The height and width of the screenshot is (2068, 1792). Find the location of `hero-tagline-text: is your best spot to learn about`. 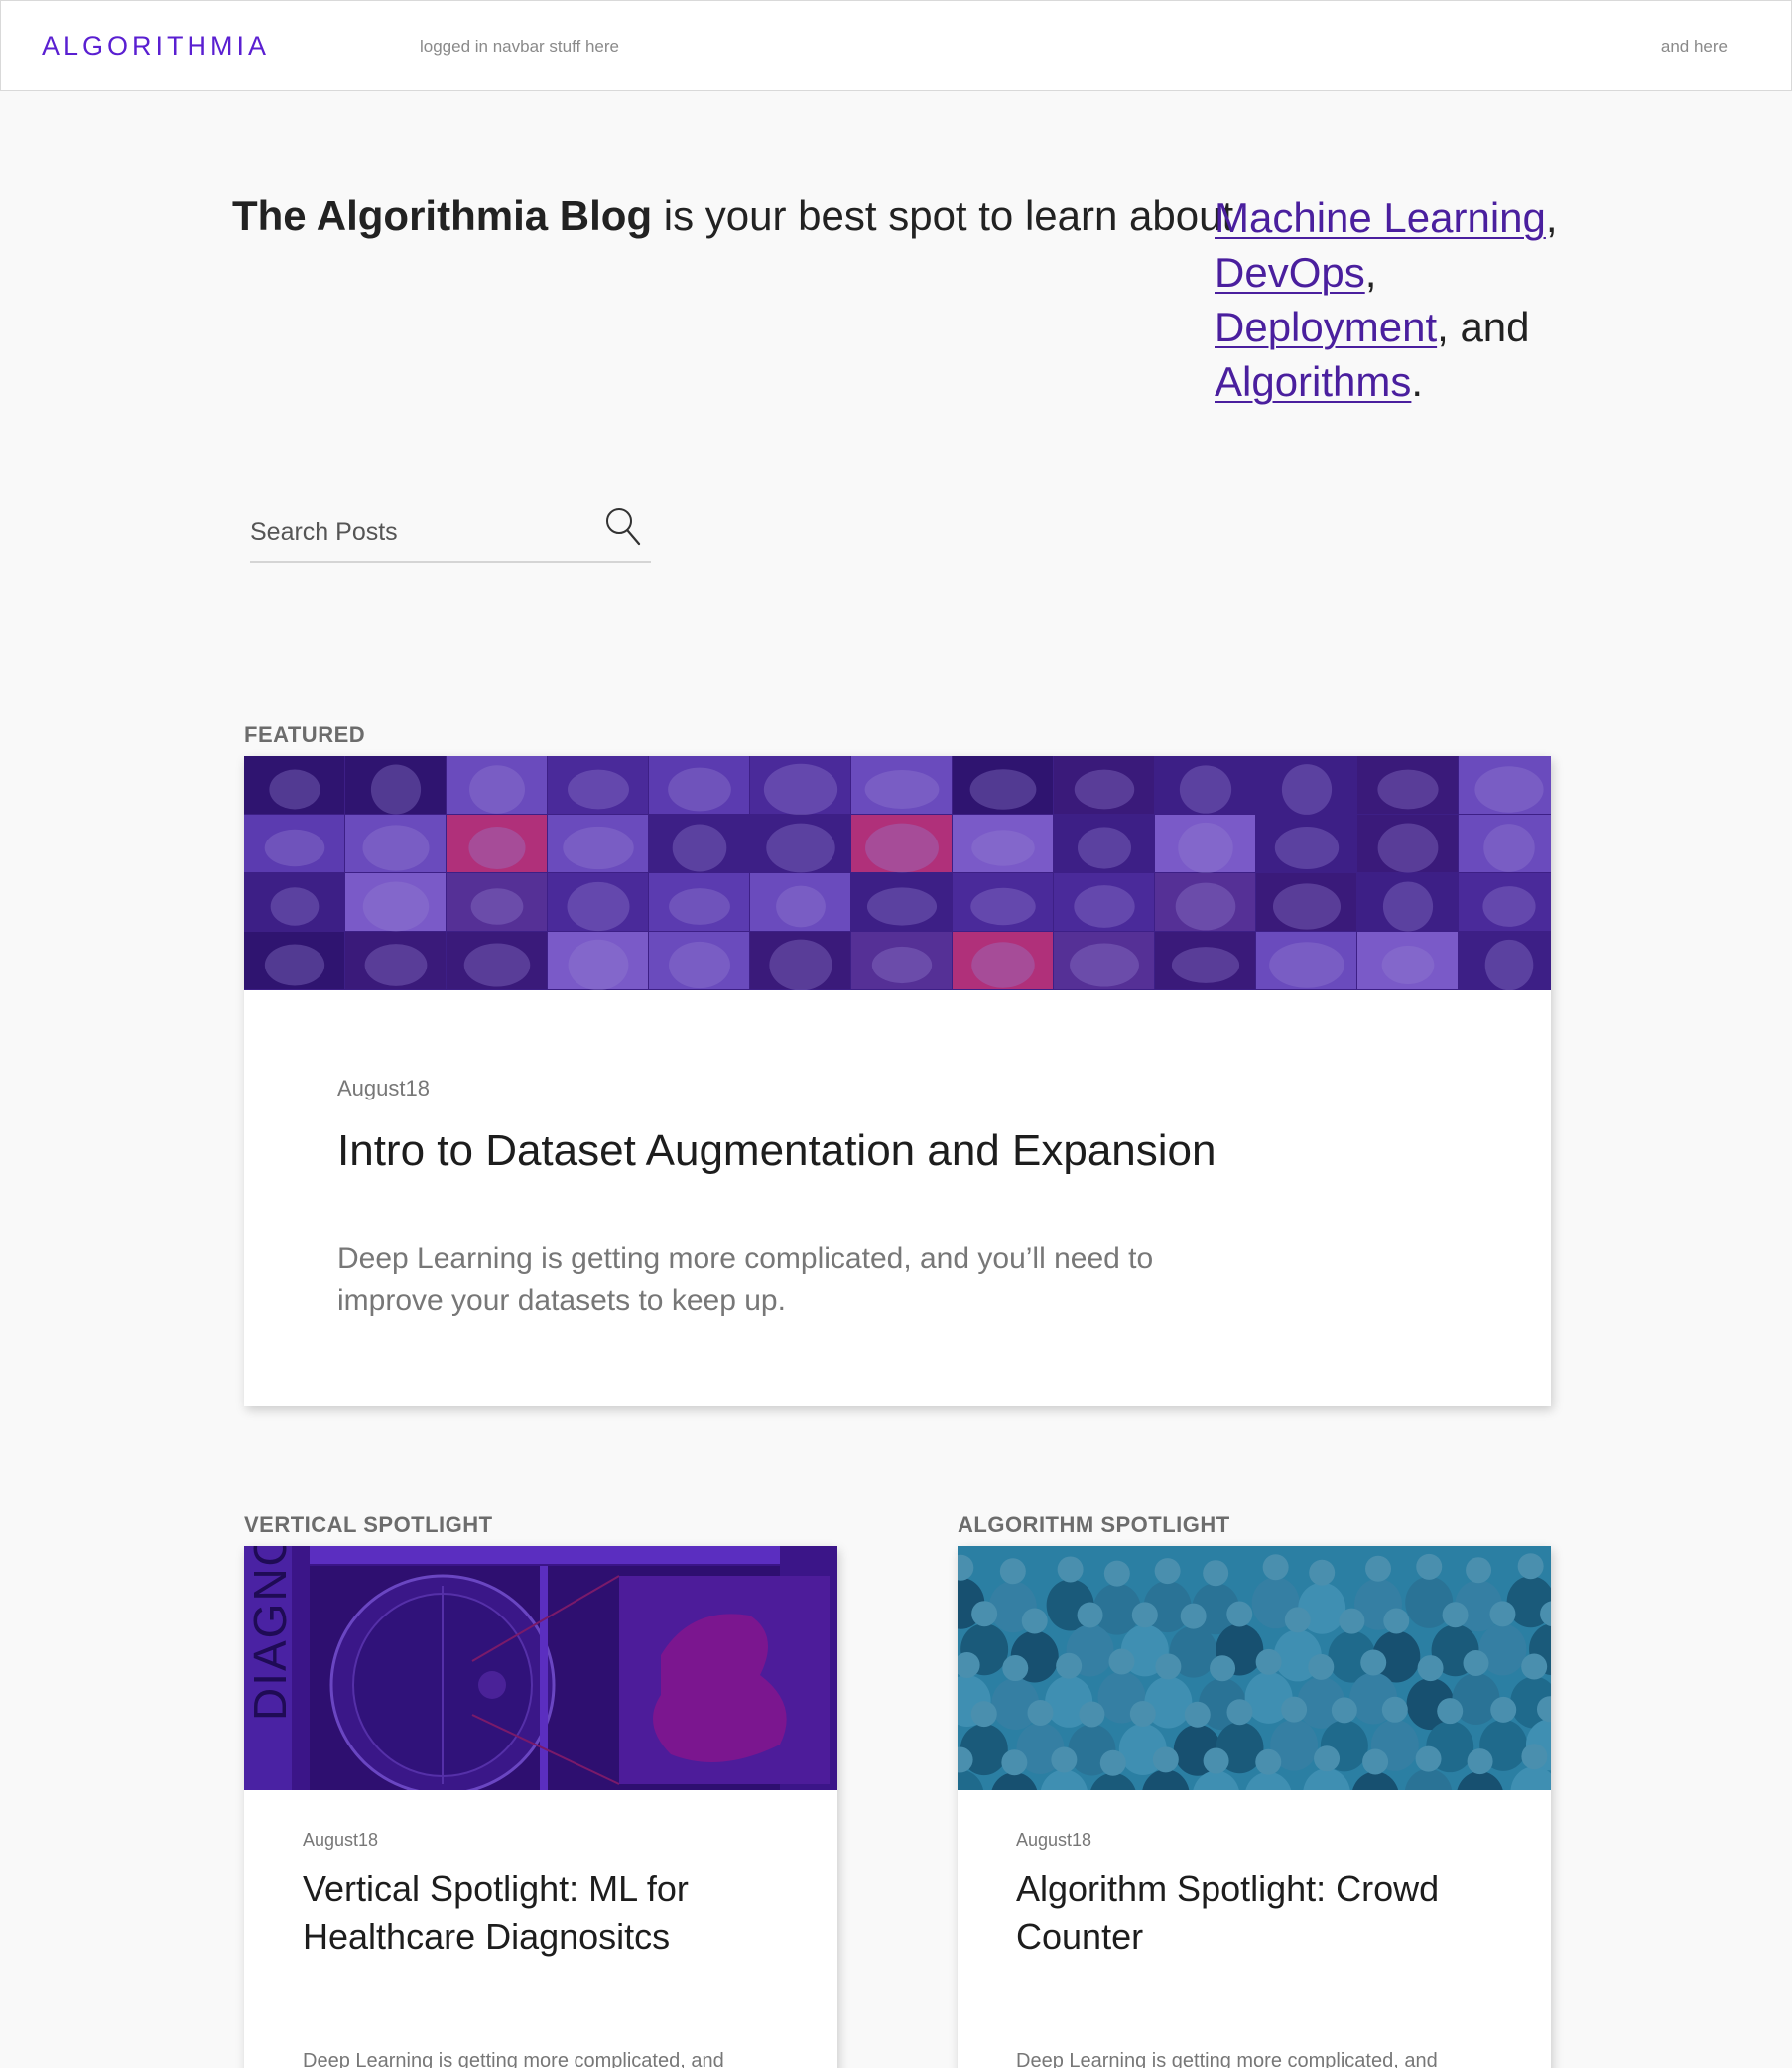

hero-tagline-text: is your best spot to learn about is located at coordinates (943, 216).